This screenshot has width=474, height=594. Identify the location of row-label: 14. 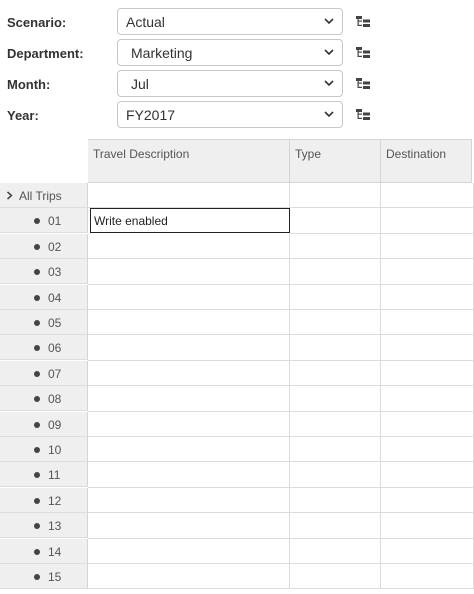
(55, 551).